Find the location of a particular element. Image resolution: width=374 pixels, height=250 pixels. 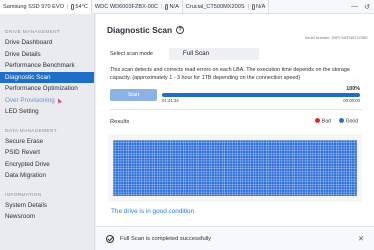

drive-status-text: The drive is in good condition is located at coordinates (153, 211).